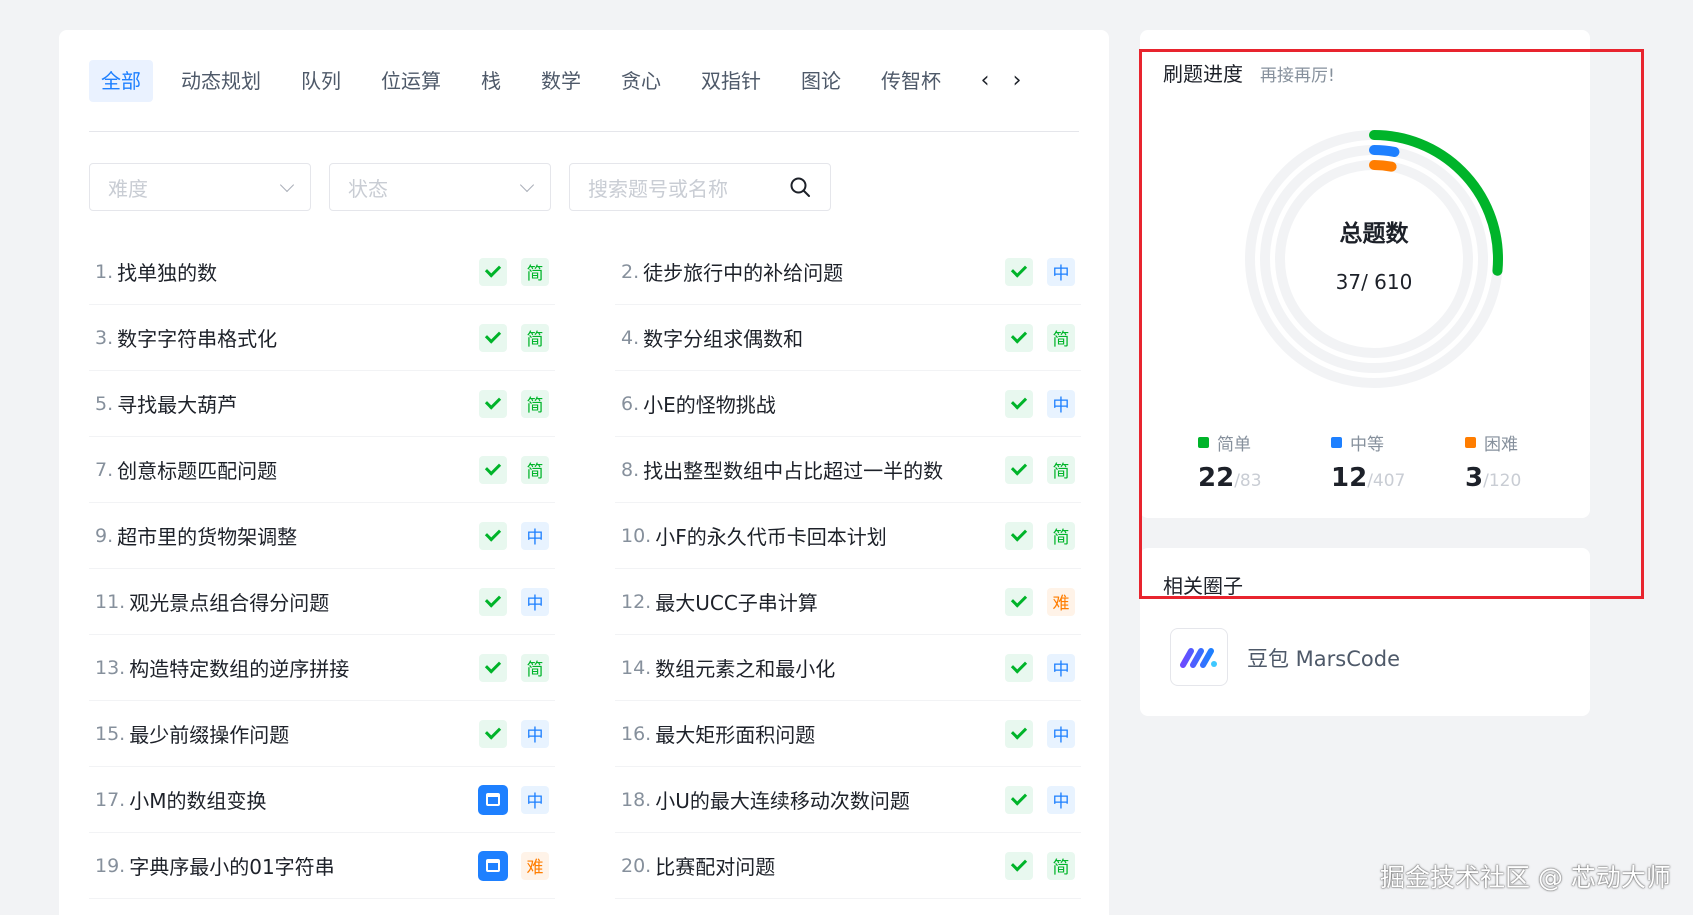  Describe the element at coordinates (121, 81) in the screenshot. I see `tab-all: 全部` at that location.